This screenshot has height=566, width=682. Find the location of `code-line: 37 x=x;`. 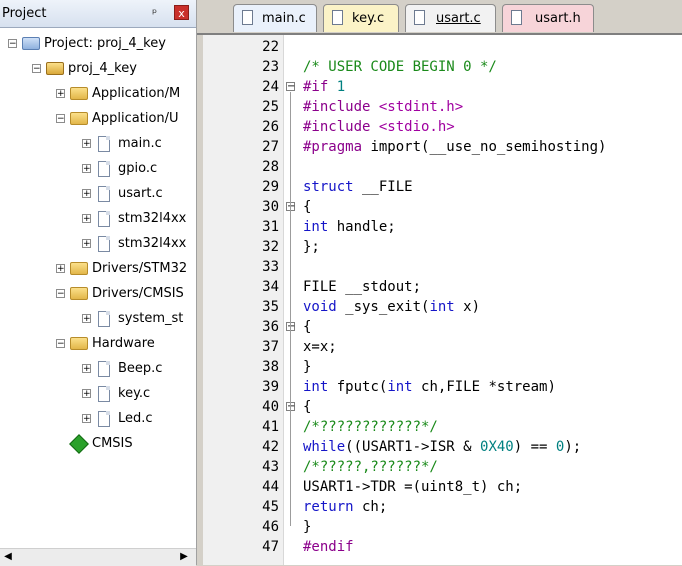

code-line: 37 x=x; is located at coordinates (442, 347).